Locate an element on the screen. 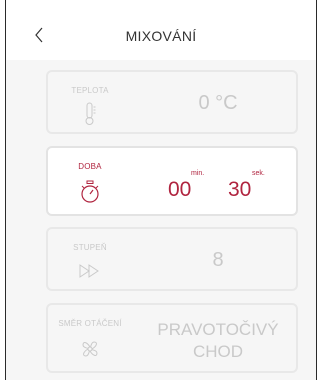  time-seconds-unit: sek. is located at coordinates (258, 173).